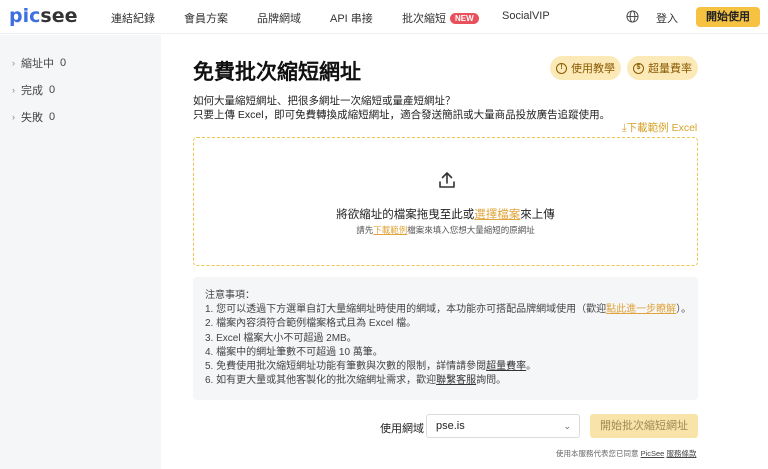 The image size is (768, 469). I want to click on sidebar-item-failed: › 失敗 0, so click(33, 117).